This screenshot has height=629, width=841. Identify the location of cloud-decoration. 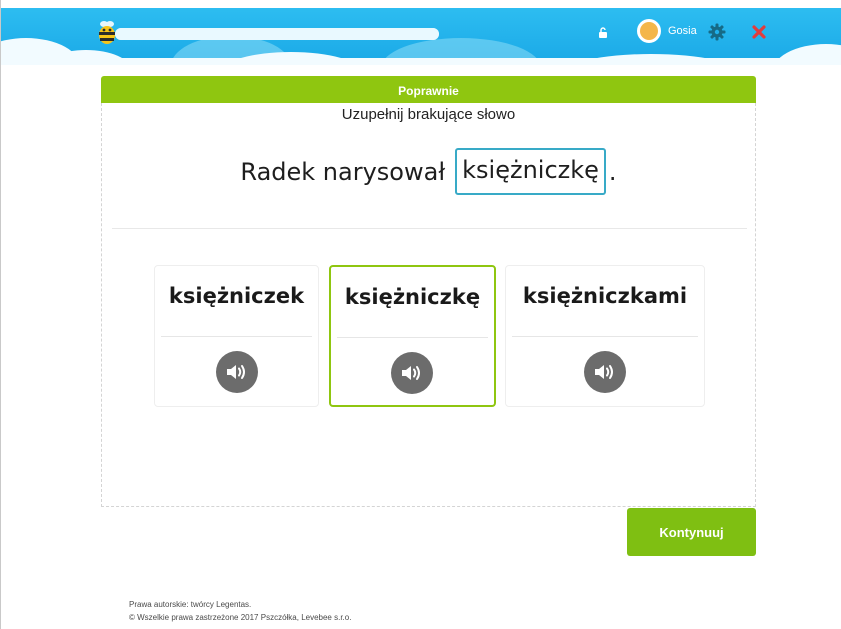
(421, 61).